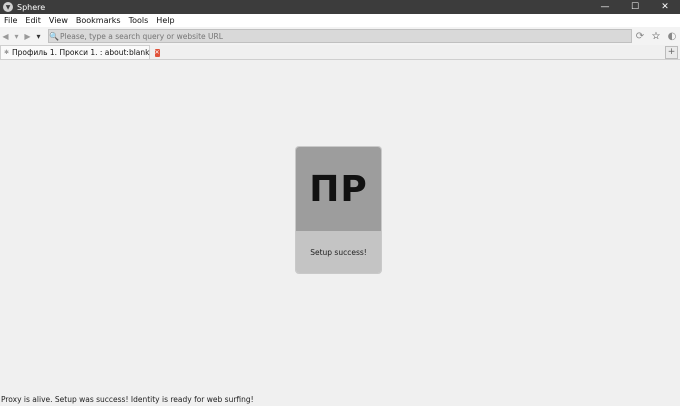 The height and width of the screenshot is (406, 680). I want to click on profile-card-top: ПР, so click(338, 189).